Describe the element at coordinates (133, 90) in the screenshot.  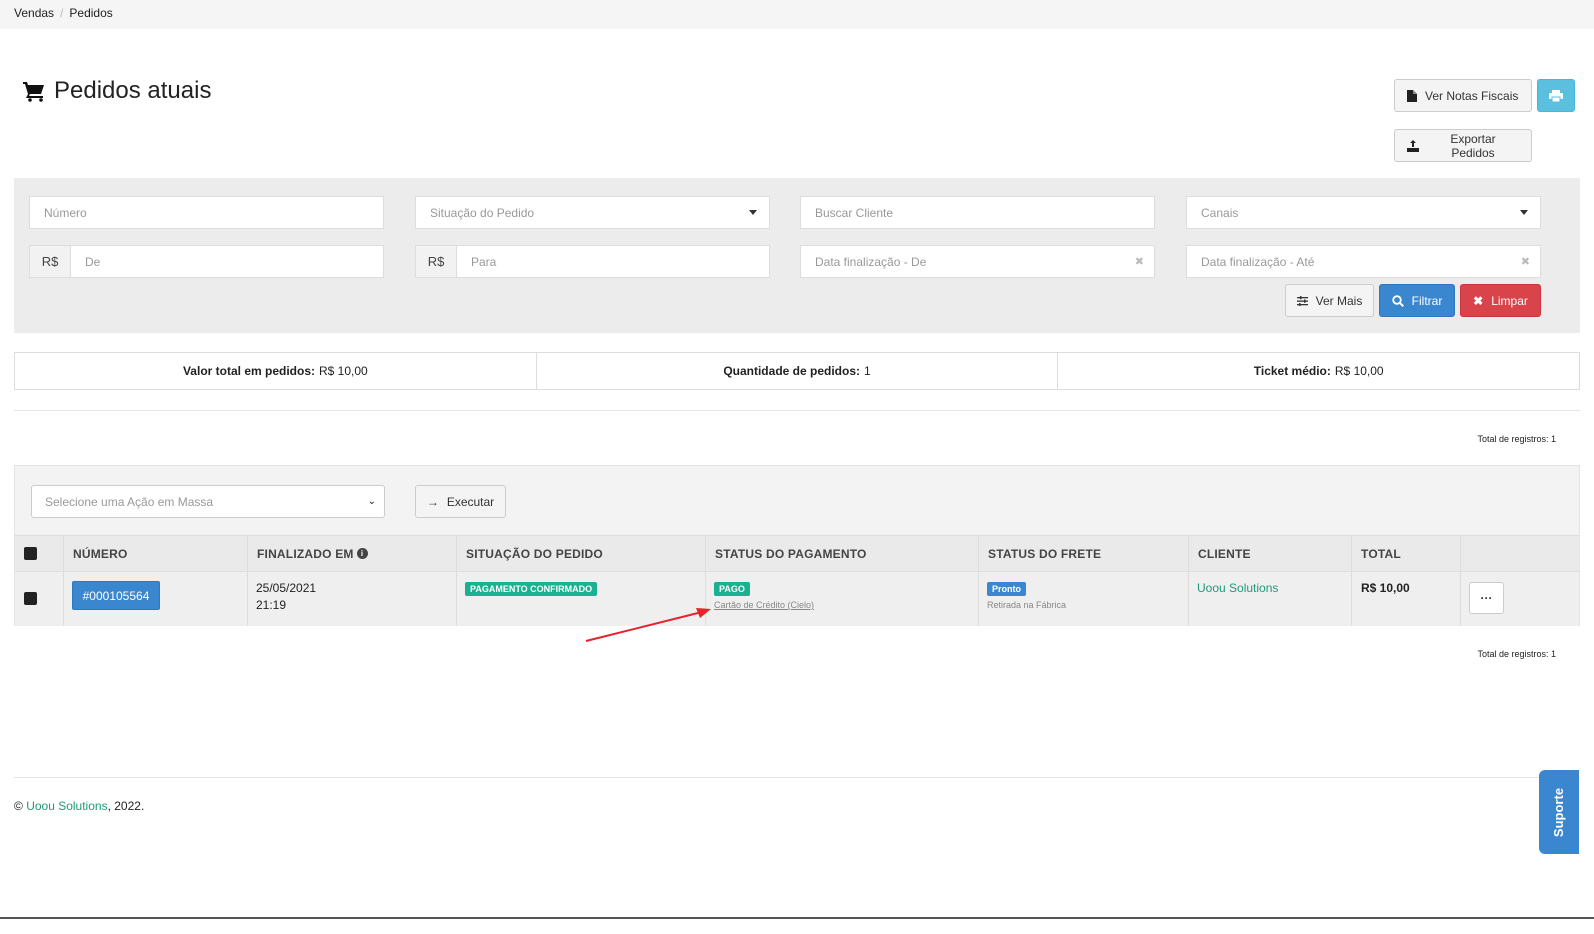
I see `page-title-text: Pedidos atuais` at that location.